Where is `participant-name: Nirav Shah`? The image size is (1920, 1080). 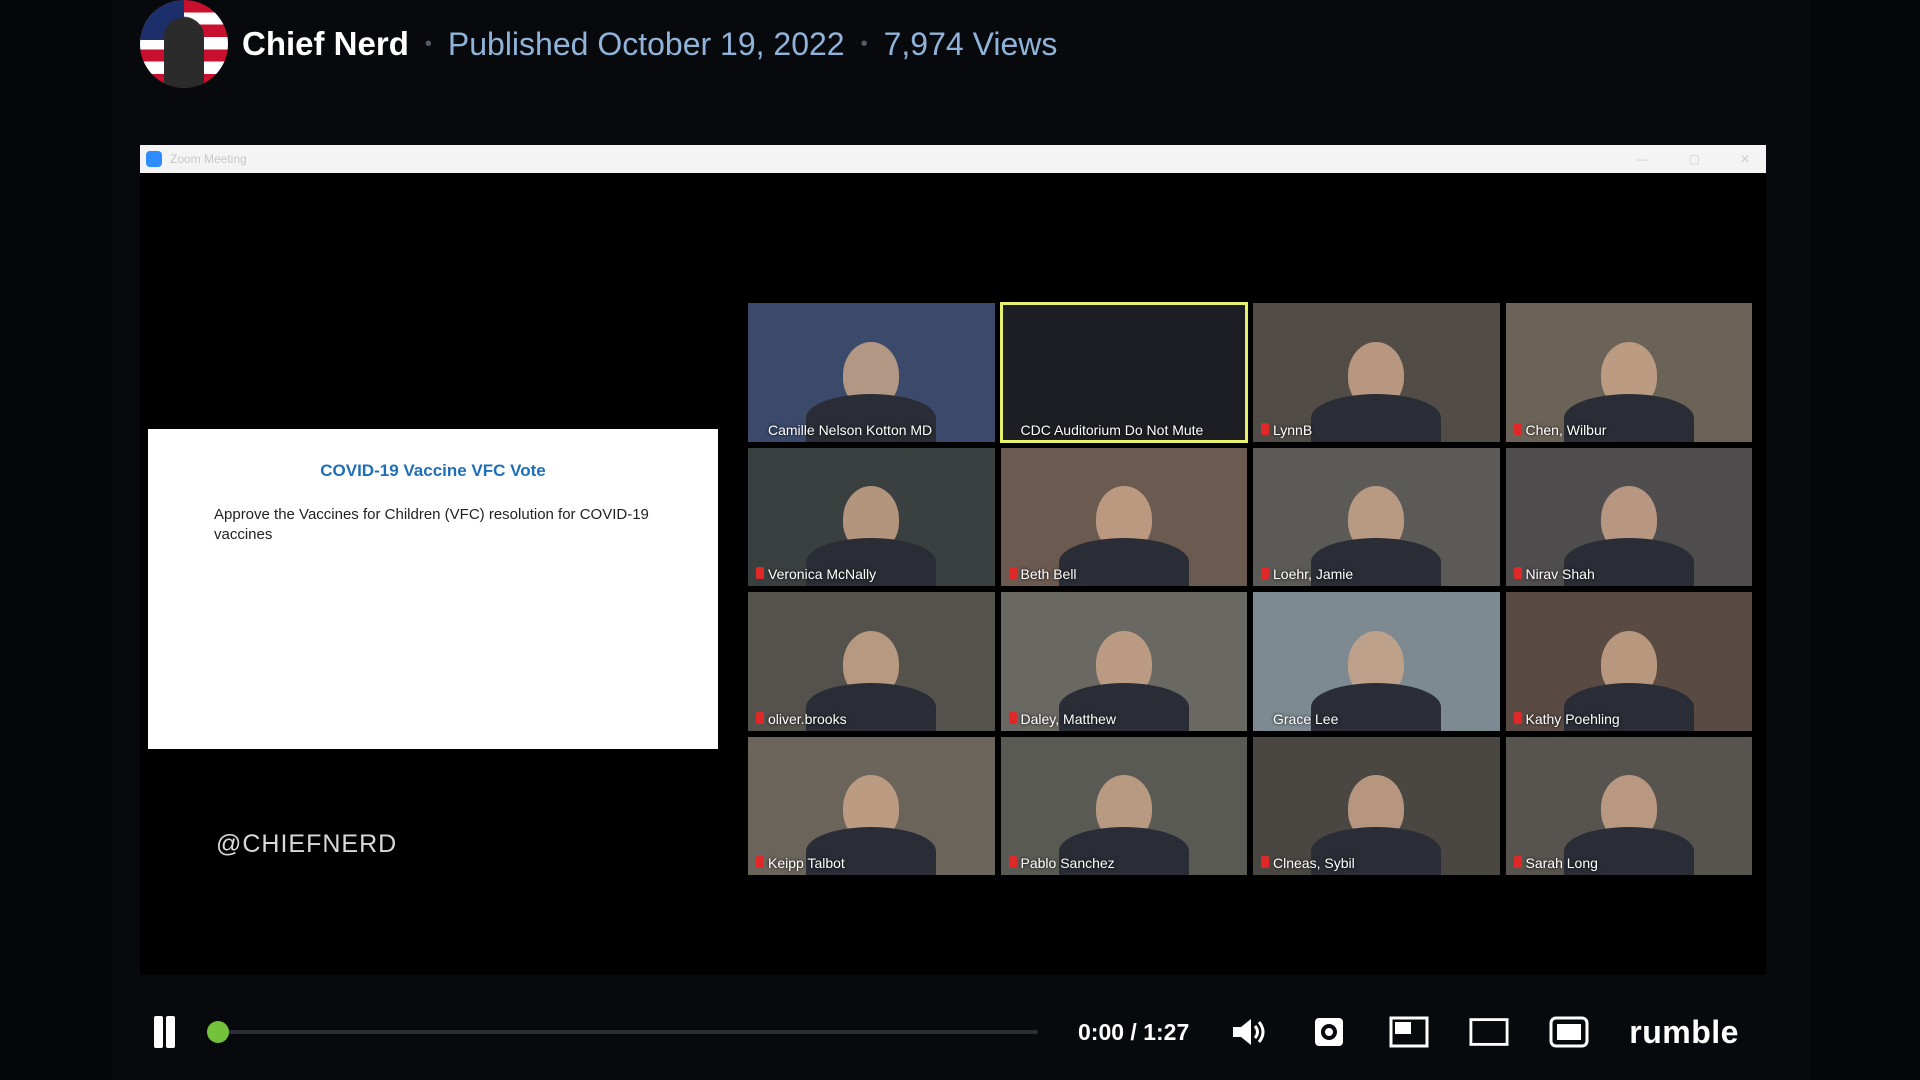 participant-name: Nirav Shah is located at coordinates (1560, 574).